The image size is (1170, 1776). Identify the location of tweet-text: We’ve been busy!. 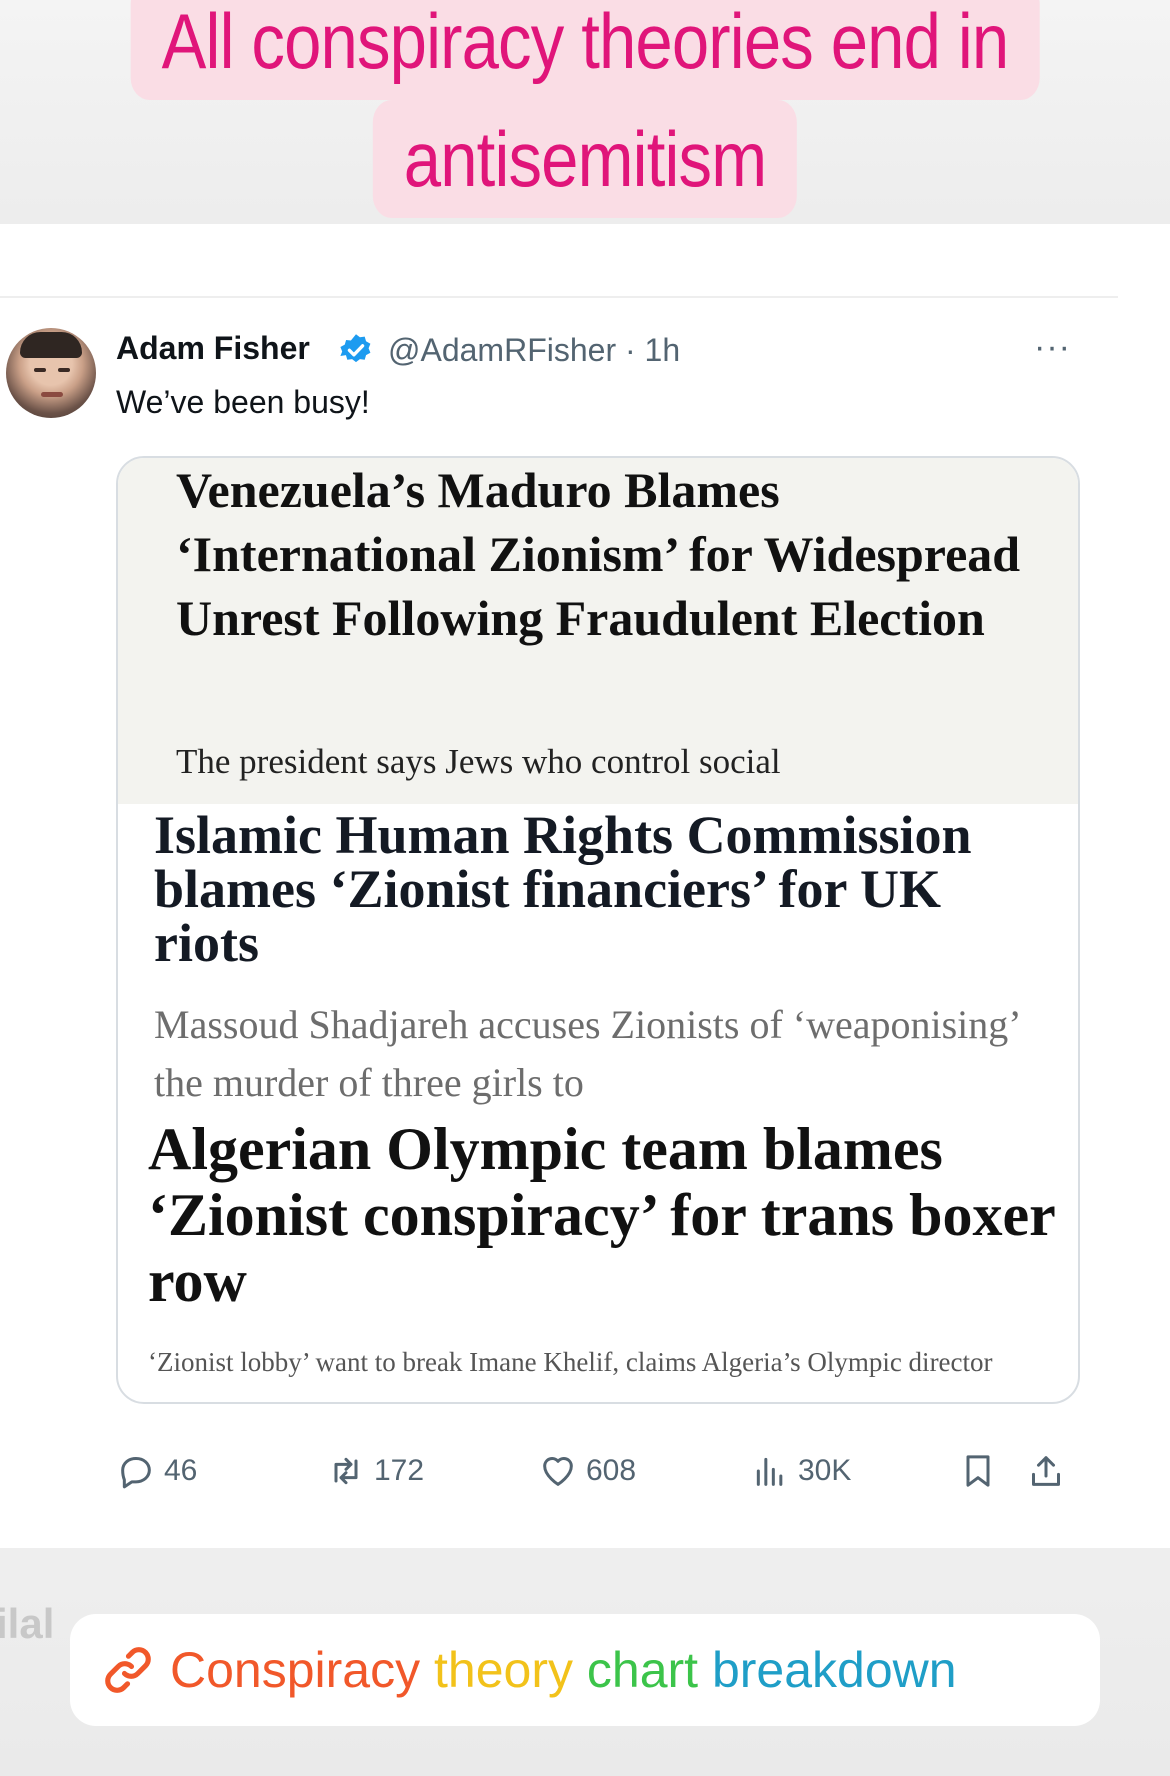
(243, 402).